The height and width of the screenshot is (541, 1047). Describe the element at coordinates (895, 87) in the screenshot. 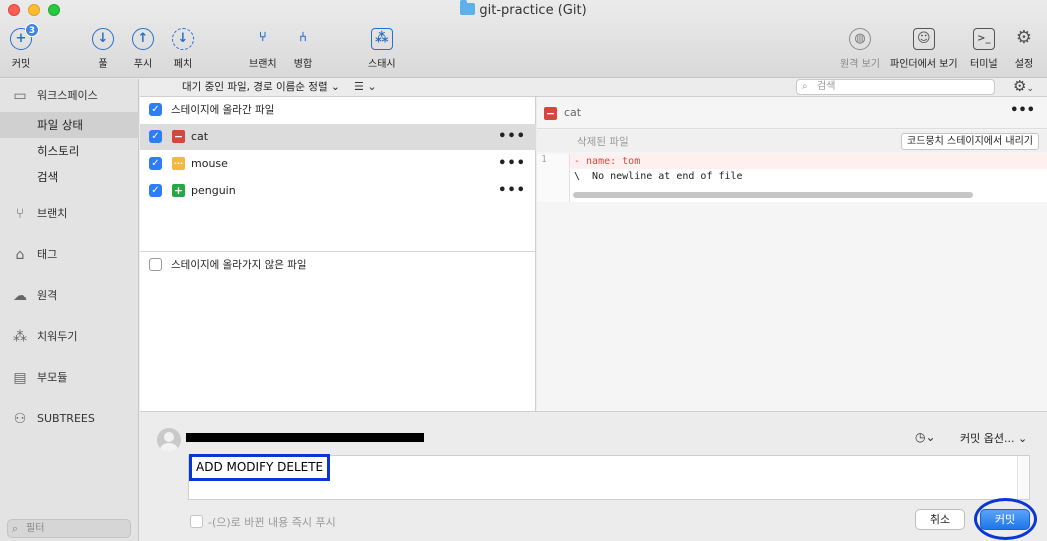

I see `search-input: ⌕ 검색` at that location.